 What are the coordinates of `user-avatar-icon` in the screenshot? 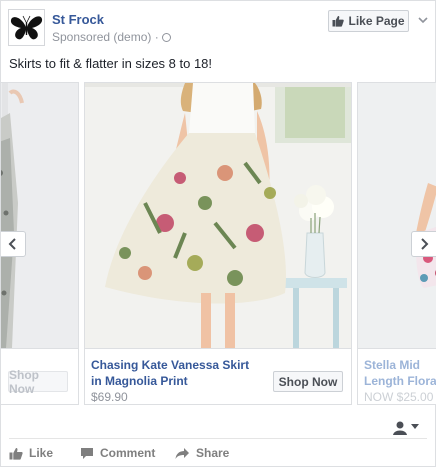 It's located at (400, 427).